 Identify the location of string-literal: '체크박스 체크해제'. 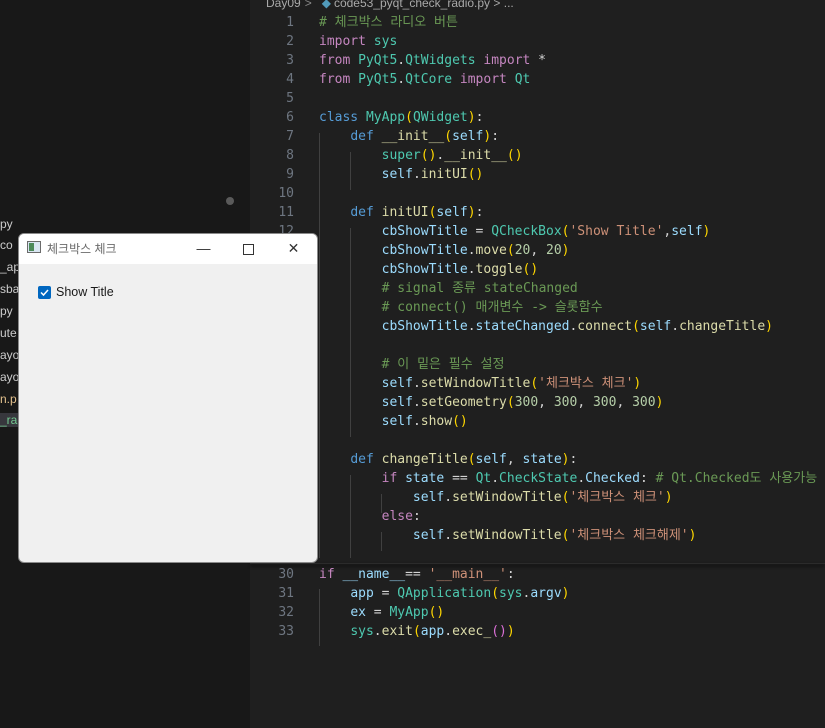
(629, 535).